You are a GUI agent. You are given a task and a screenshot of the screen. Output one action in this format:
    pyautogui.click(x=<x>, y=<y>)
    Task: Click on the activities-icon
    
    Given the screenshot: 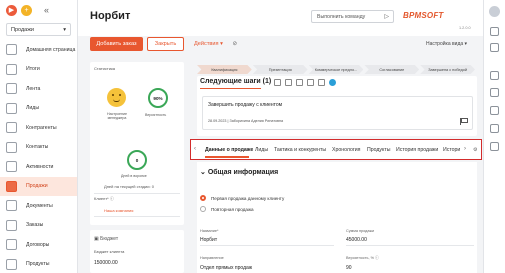 What is the action you would take?
    pyautogui.click(x=11, y=167)
    